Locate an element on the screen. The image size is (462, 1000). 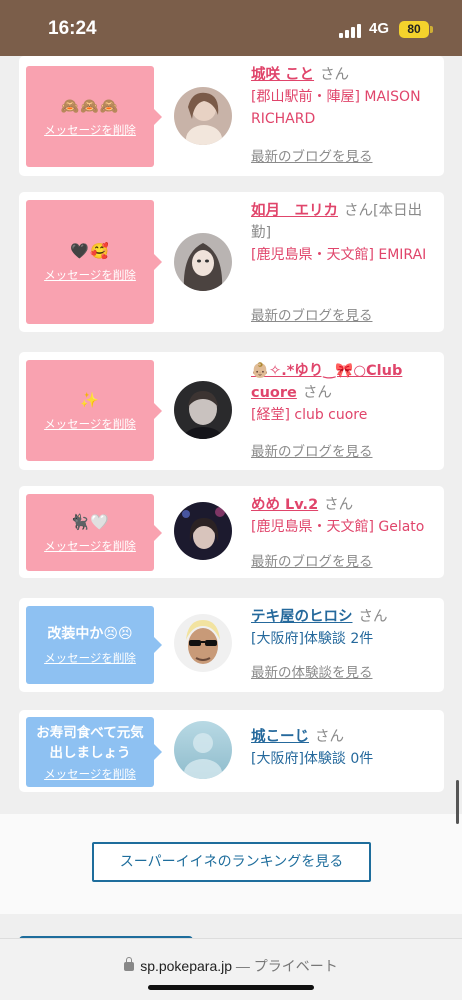
scrollbar is located at coordinates (457, 802).